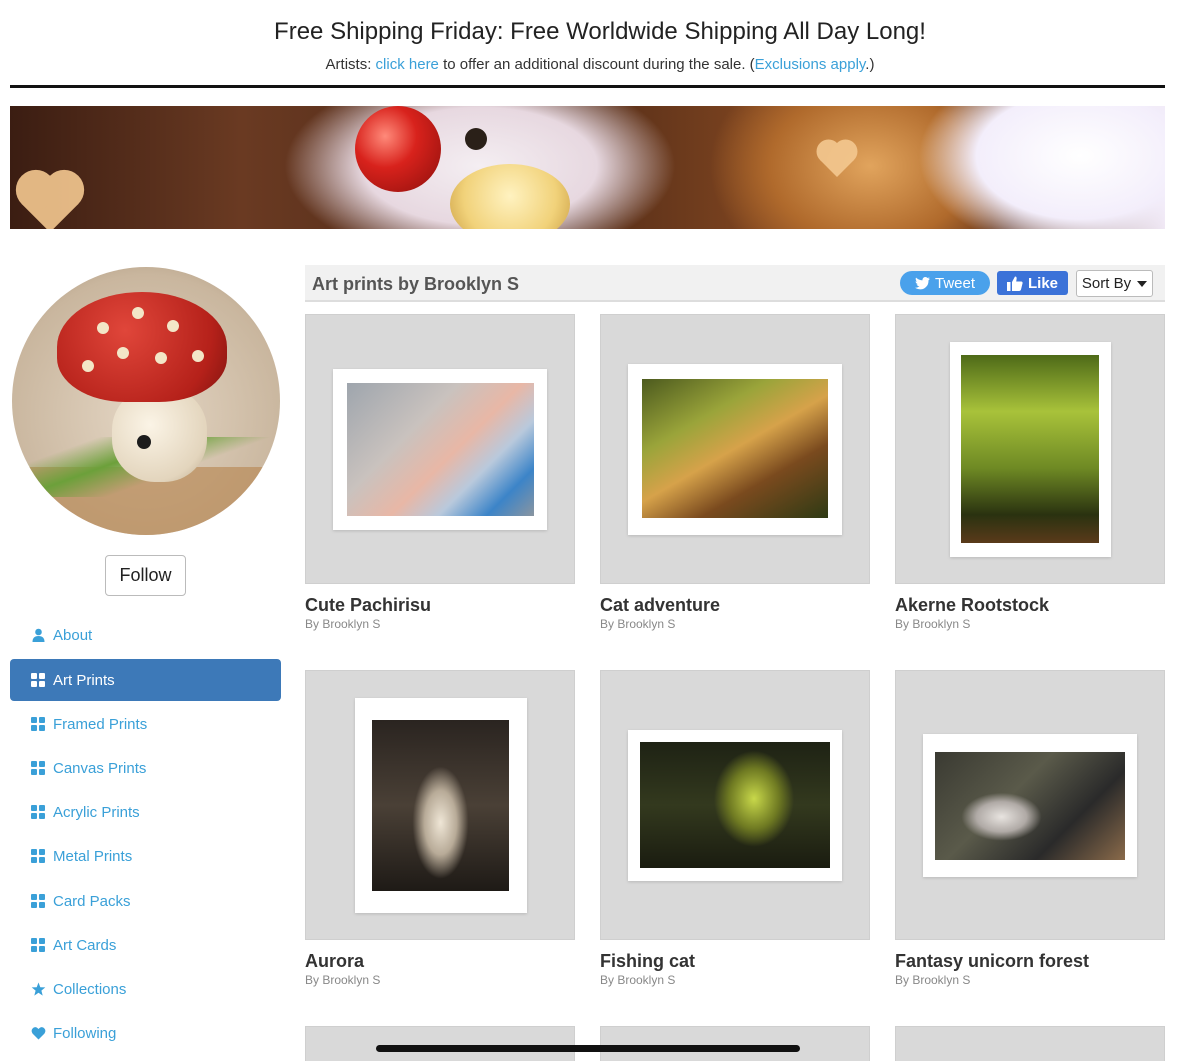 This screenshot has width=1200, height=1061. What do you see at coordinates (73, 635) in the screenshot?
I see `sidebar-item-label: About` at bounding box center [73, 635].